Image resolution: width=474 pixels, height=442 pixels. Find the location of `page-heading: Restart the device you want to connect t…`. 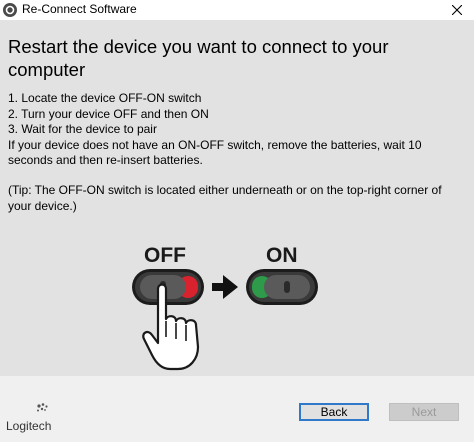

page-heading: Restart the device you want to connect t… is located at coordinates (198, 58).